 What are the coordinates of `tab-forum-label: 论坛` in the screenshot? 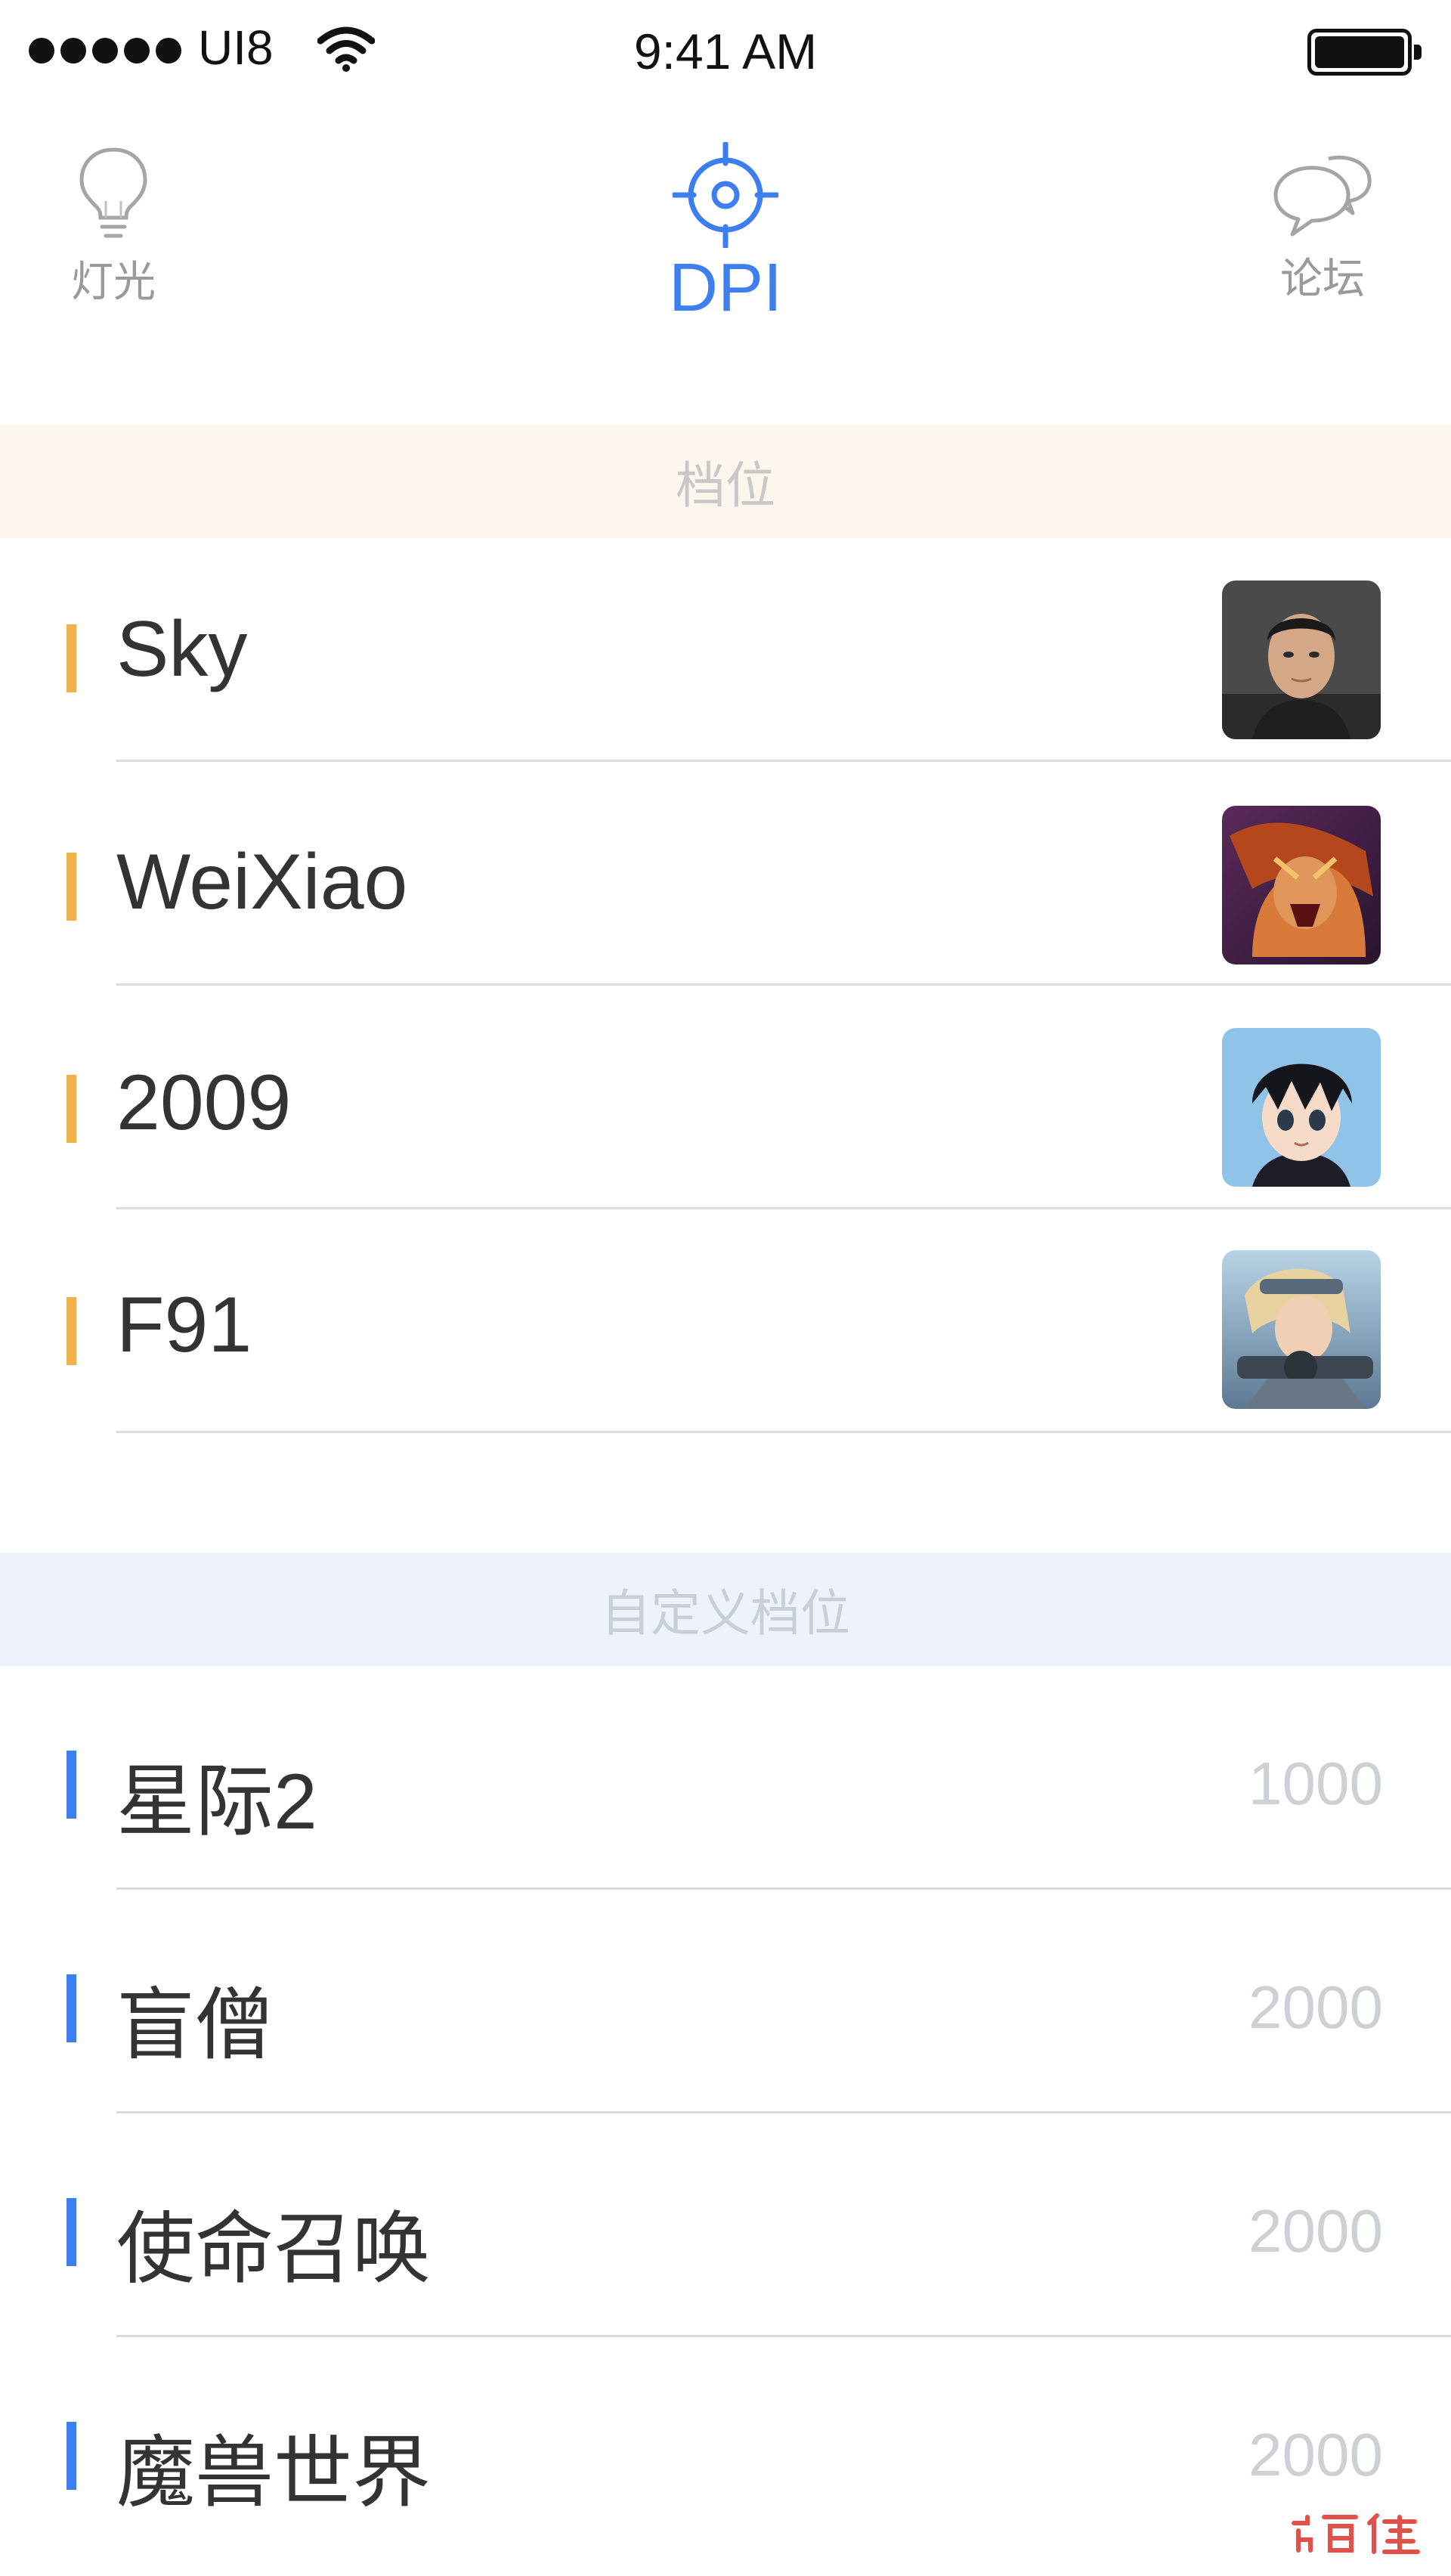 It's located at (1323, 278).